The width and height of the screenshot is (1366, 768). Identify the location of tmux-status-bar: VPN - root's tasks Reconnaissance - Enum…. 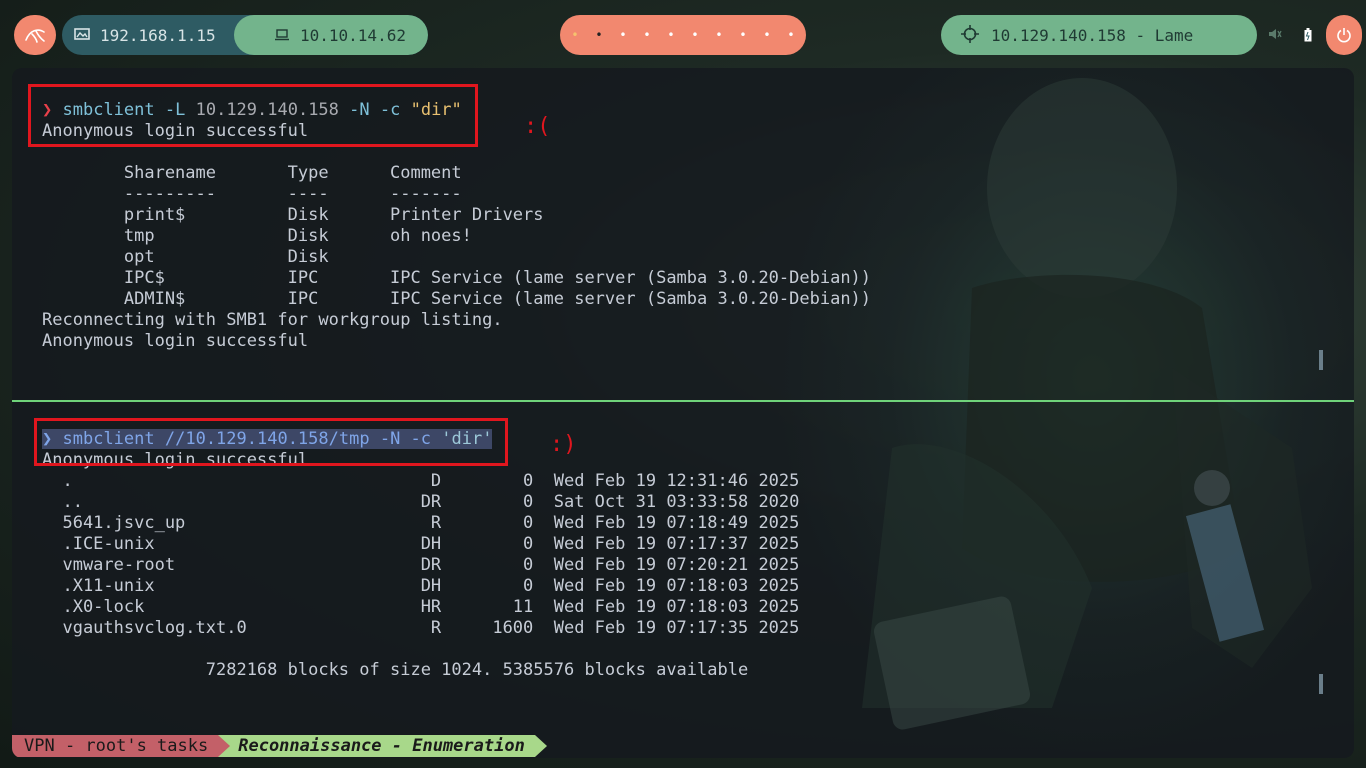
(279, 746).